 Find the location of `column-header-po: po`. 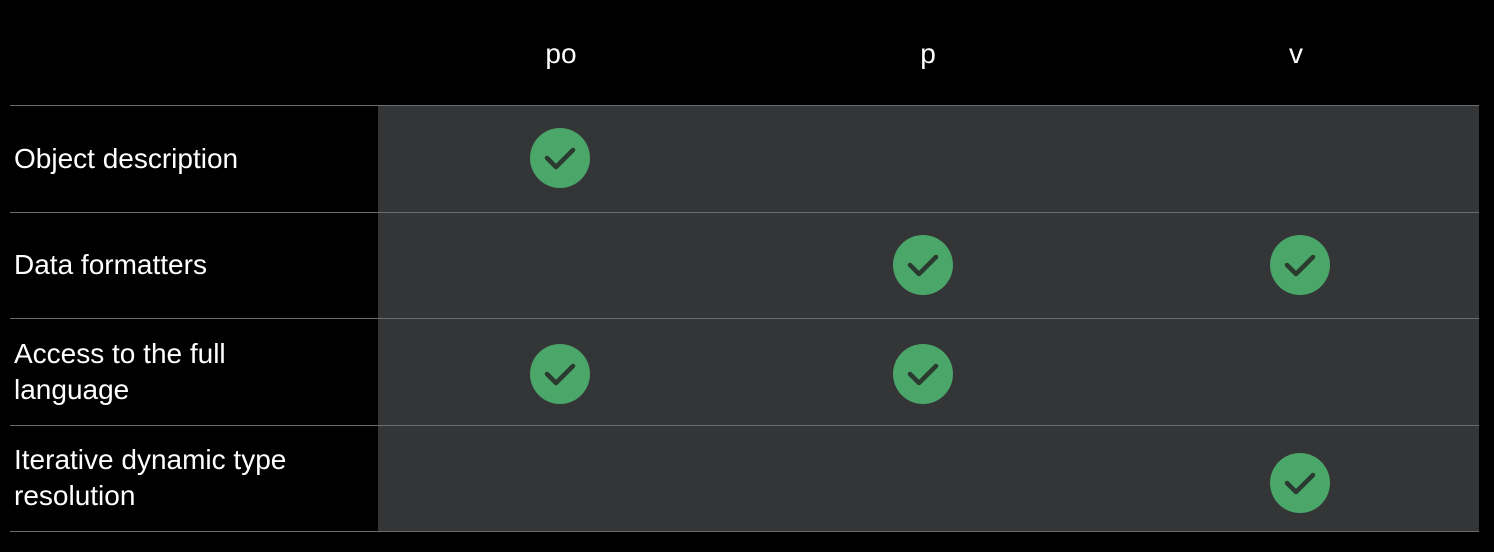

column-header-po: po is located at coordinates (561, 53).